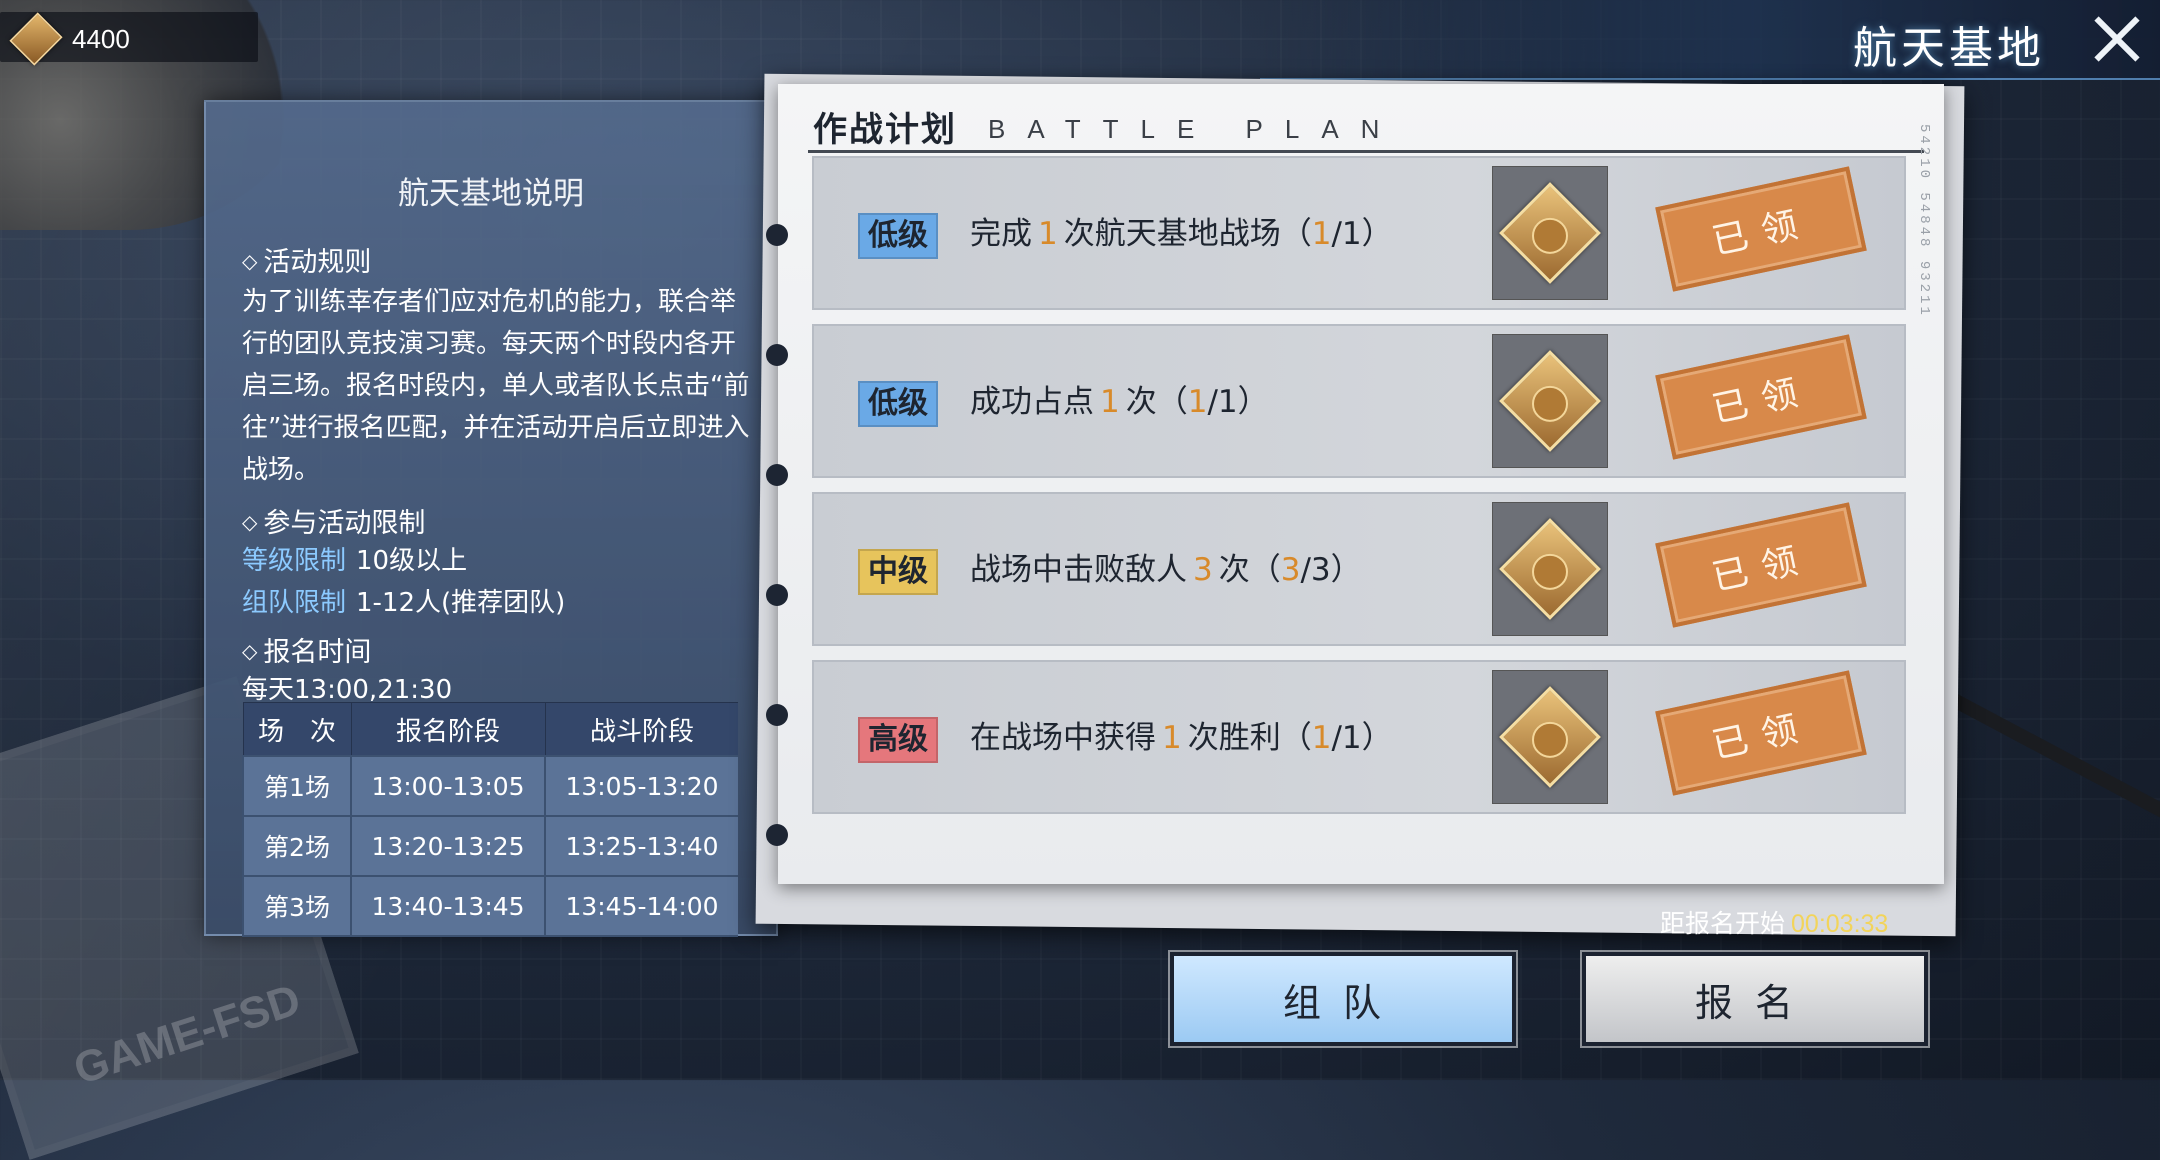 The width and height of the screenshot is (2160, 1160). What do you see at coordinates (448, 906) in the screenshot?
I see `table-cell: 13:40-13:45` at bounding box center [448, 906].